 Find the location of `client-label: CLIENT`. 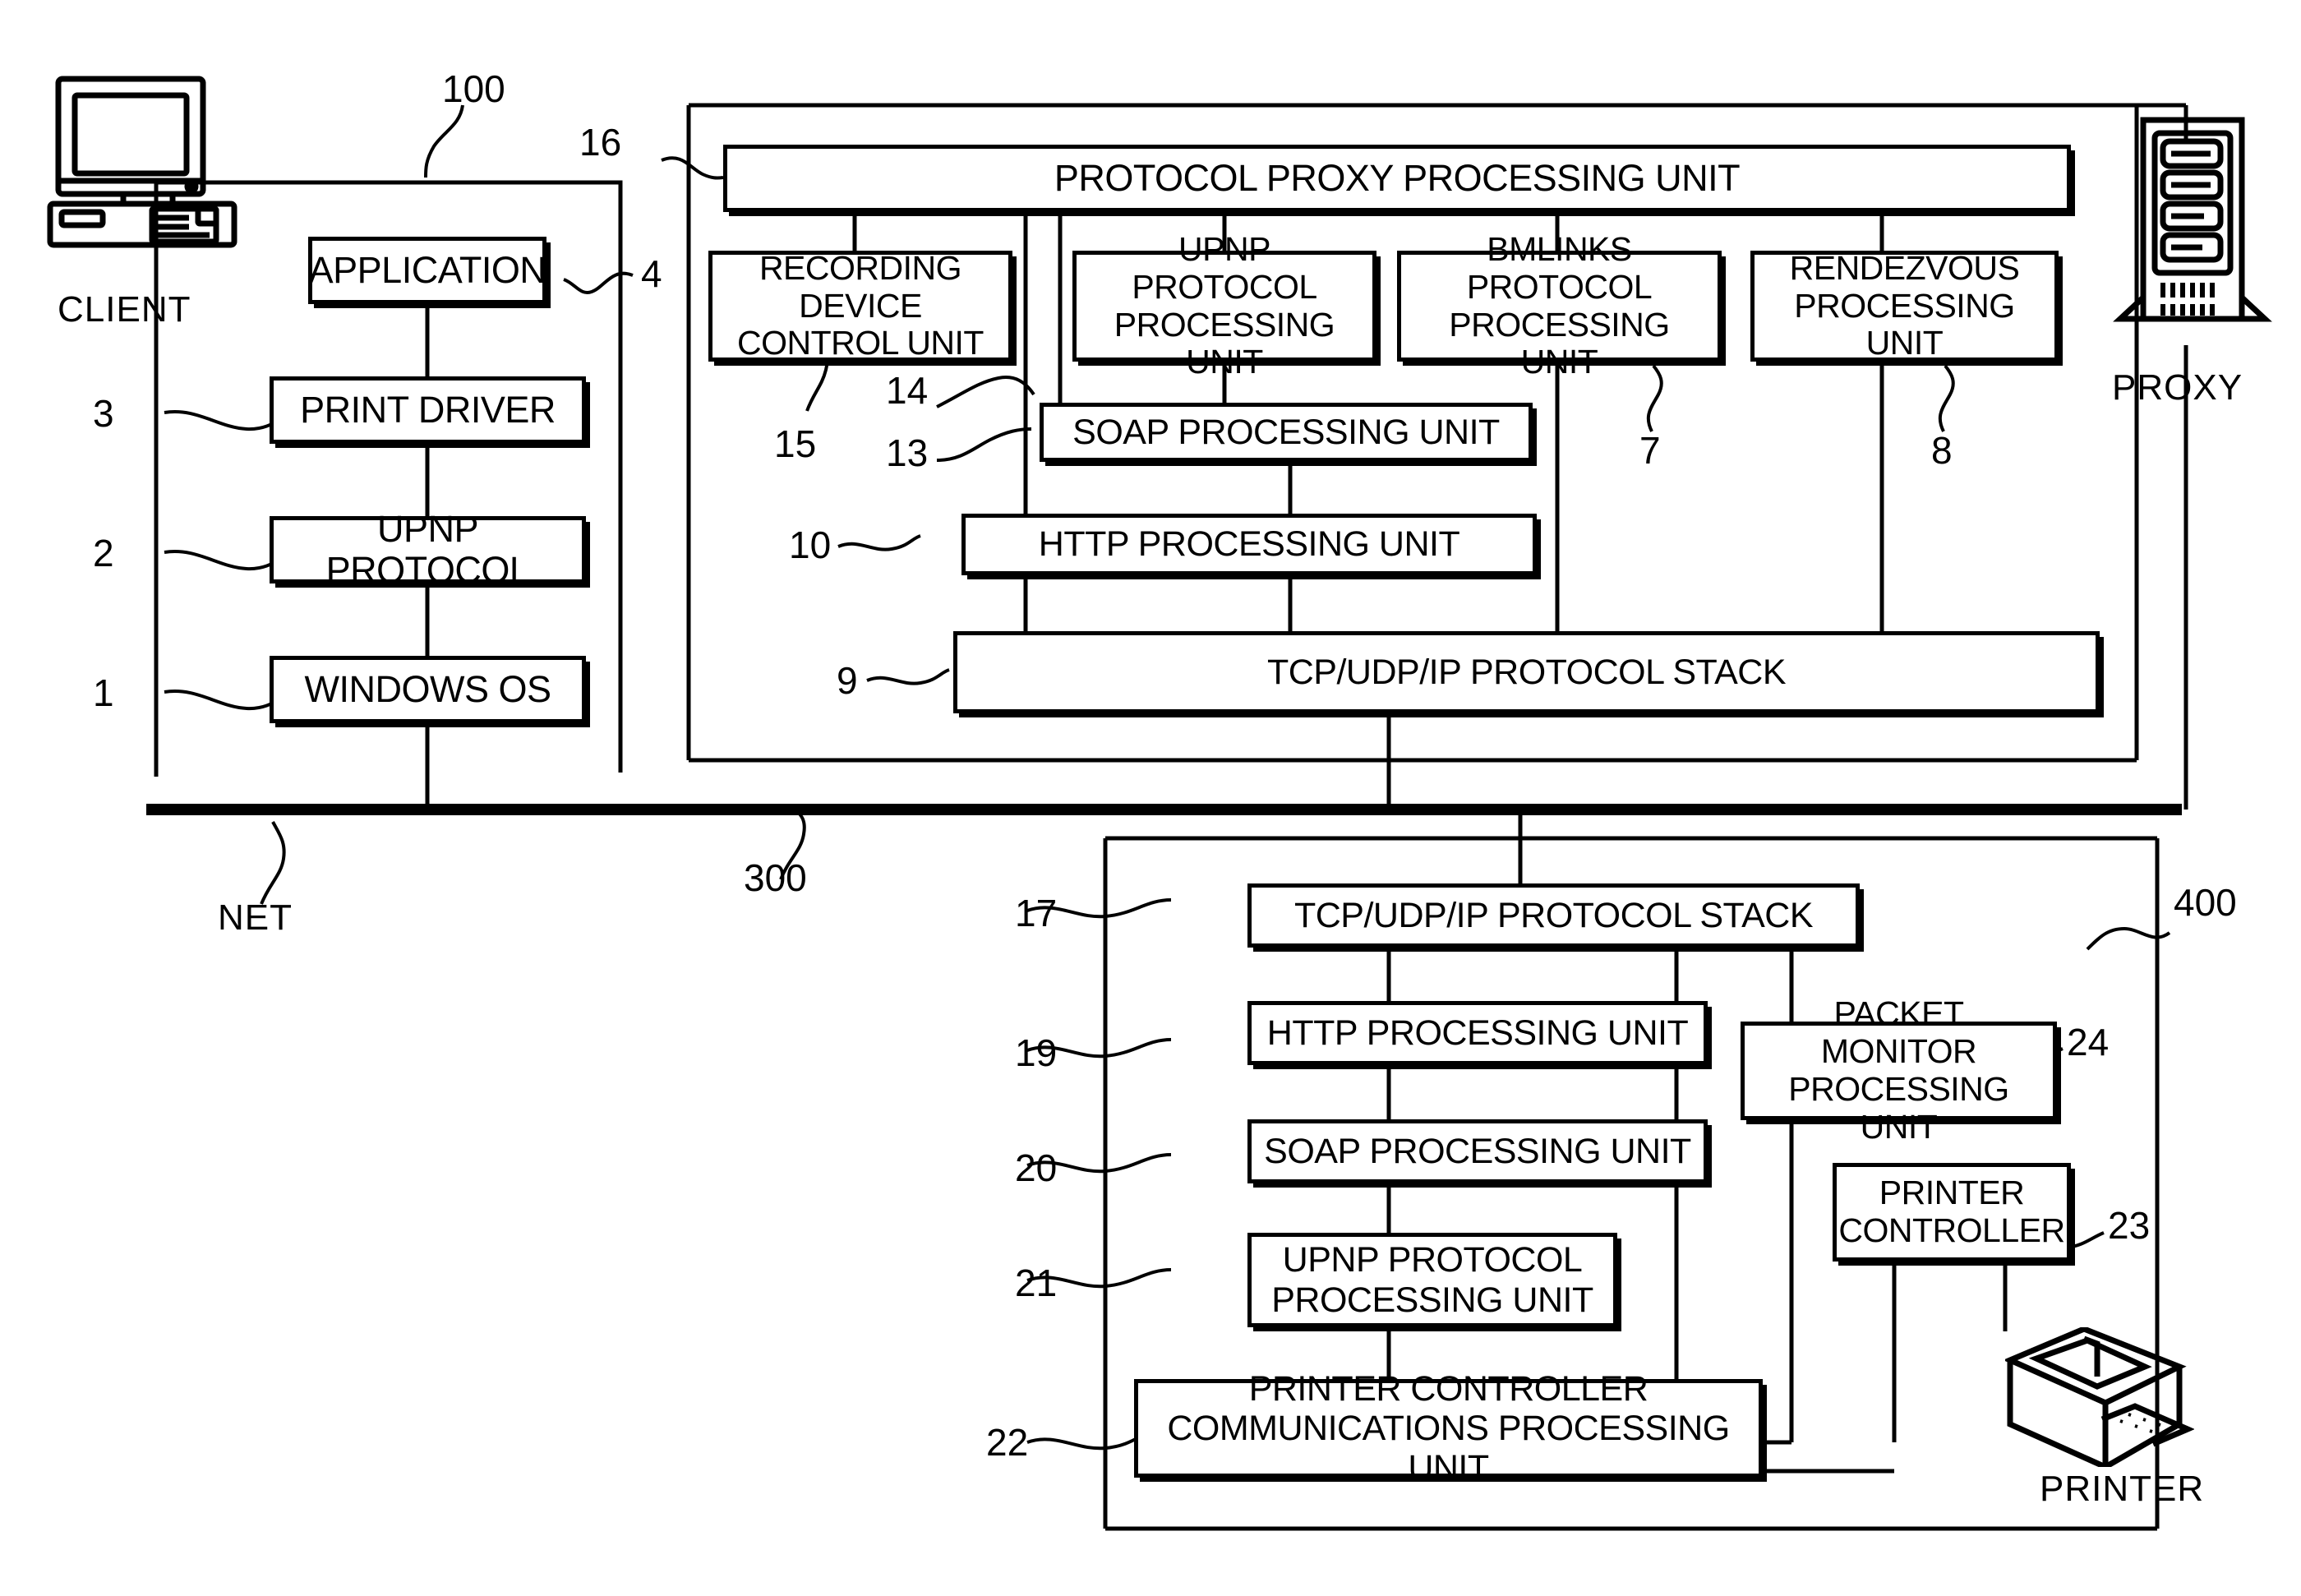

client-label: CLIENT is located at coordinates (124, 309).